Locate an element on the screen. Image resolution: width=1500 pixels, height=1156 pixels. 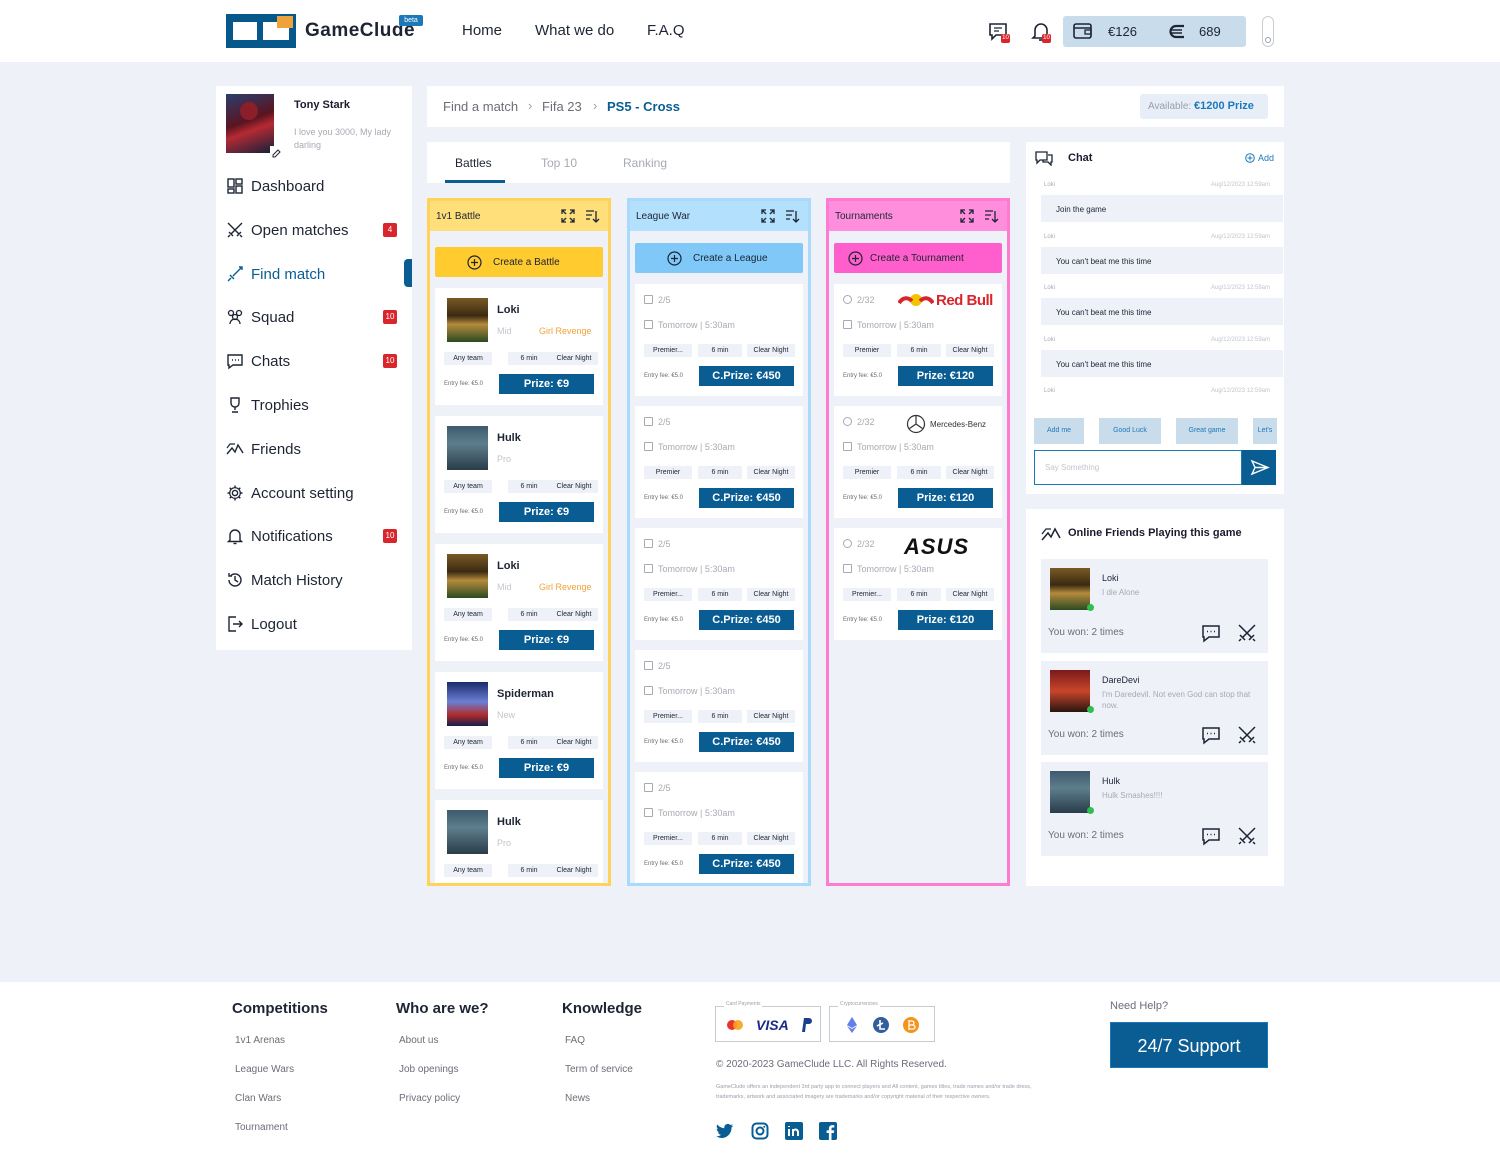
twitter-icon is located at coordinates (725, 1131).